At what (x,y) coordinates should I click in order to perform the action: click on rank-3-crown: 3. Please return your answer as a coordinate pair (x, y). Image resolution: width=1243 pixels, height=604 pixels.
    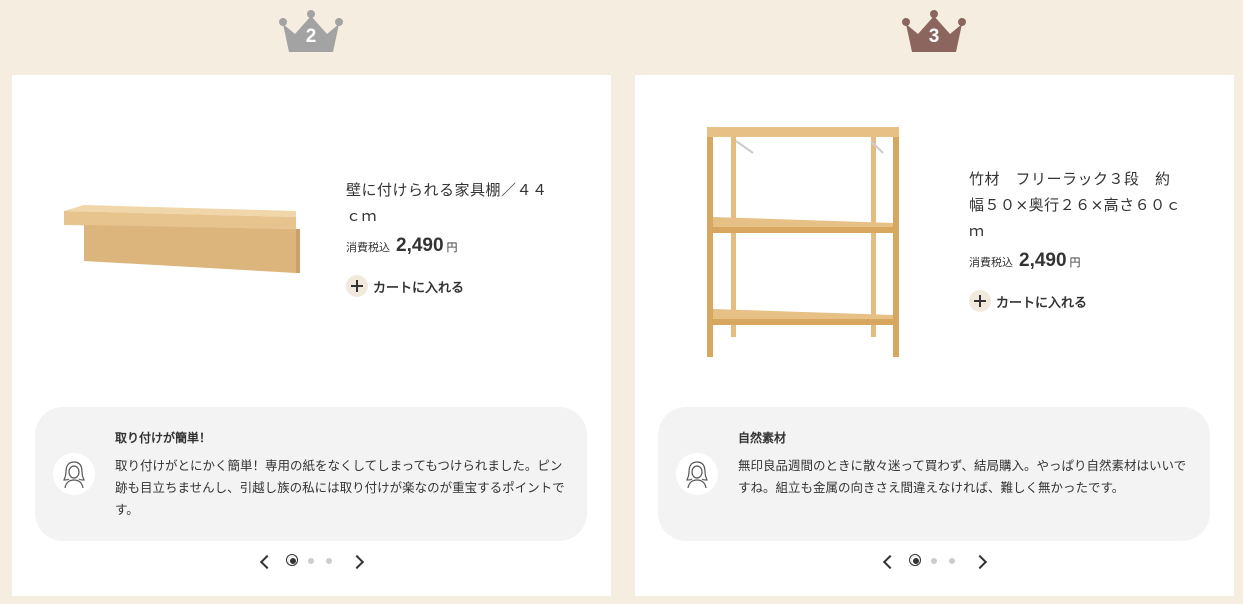
    Looking at the image, I should click on (934, 31).